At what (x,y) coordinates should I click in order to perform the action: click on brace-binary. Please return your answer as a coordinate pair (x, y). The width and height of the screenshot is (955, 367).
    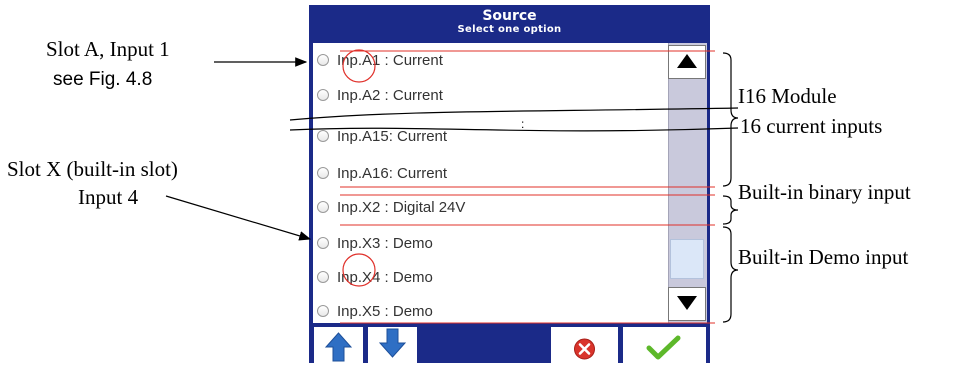
    Looking at the image, I should click on (730, 210).